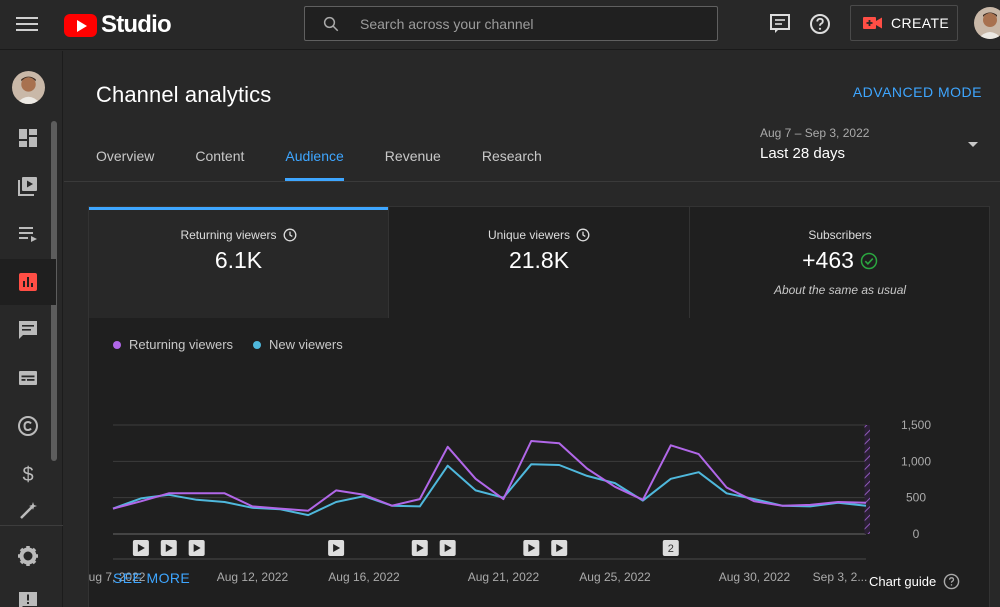 The height and width of the screenshot is (607, 1000). Describe the element at coordinates (867, 479) in the screenshot. I see `partial-data-region` at that location.